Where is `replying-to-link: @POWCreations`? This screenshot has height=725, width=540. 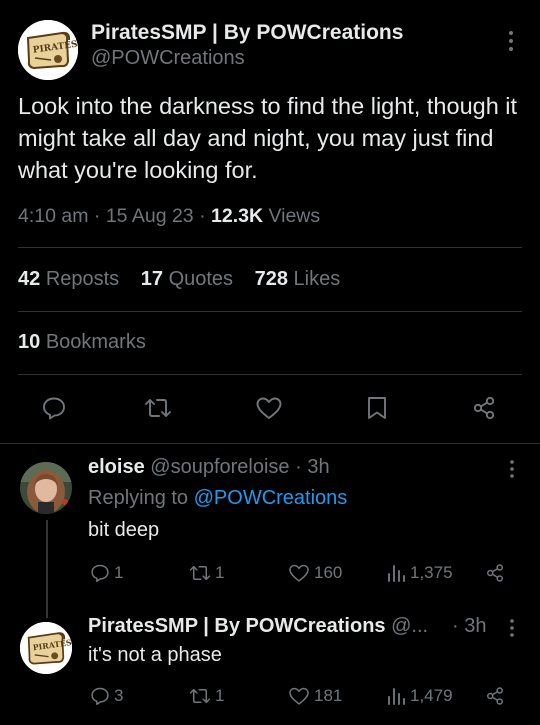 replying-to-link: @POWCreations is located at coordinates (271, 498).